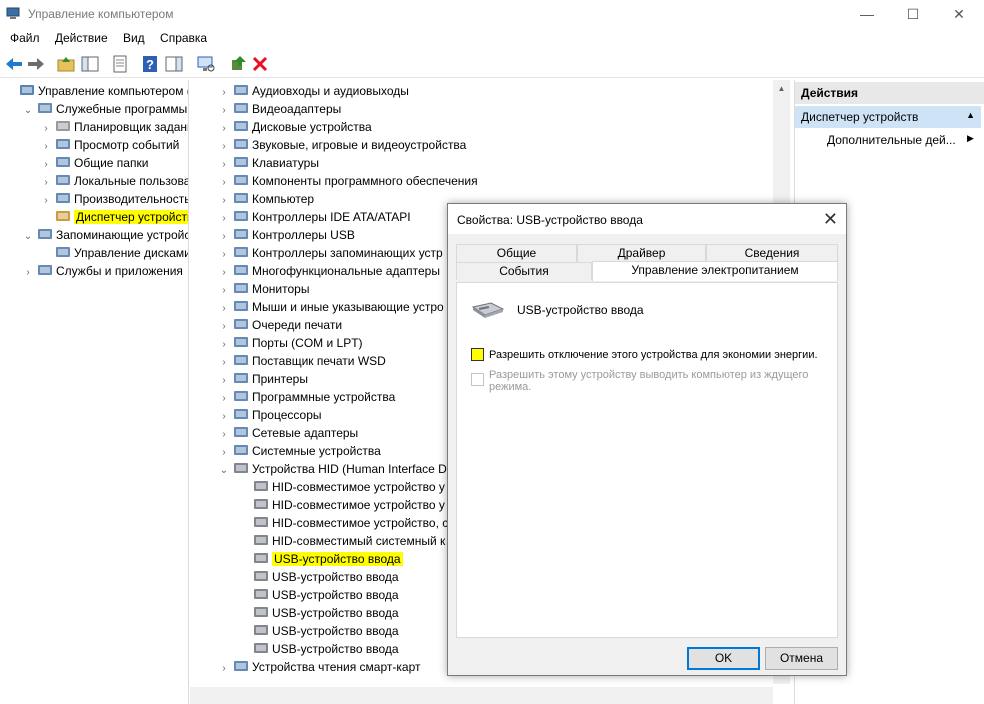  What do you see at coordinates (347, 181) in the screenshot?
I see `device-tree-item: › Компоненты программного обеспечения` at bounding box center [347, 181].